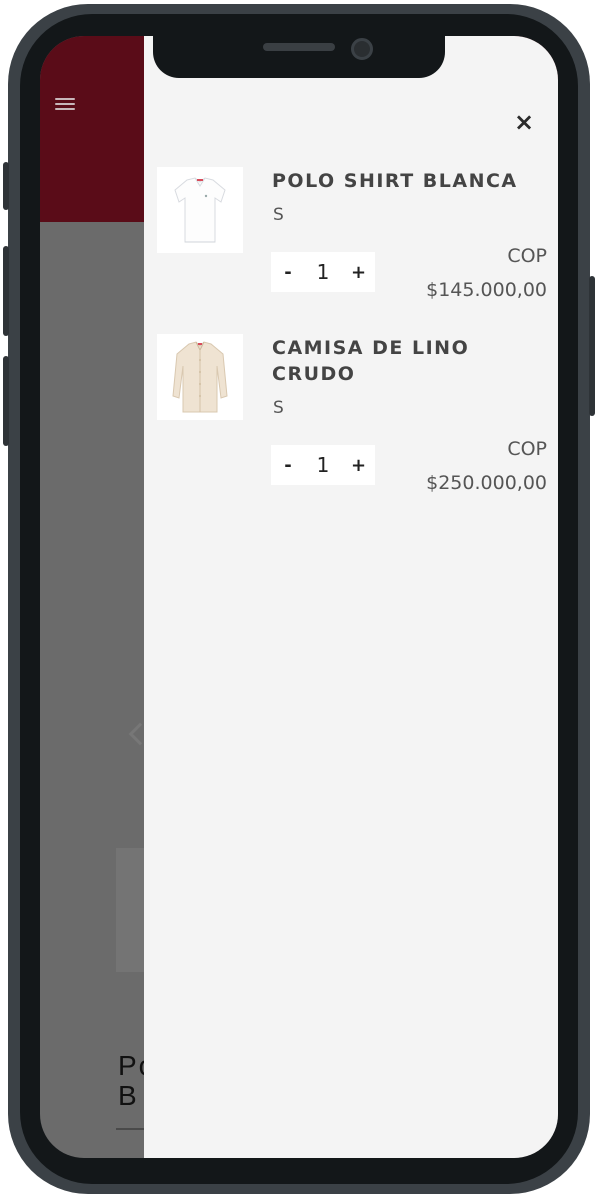 The height and width of the screenshot is (1202, 598). Describe the element at coordinates (524, 122) in the screenshot. I see `close-cart-button: ×` at that location.